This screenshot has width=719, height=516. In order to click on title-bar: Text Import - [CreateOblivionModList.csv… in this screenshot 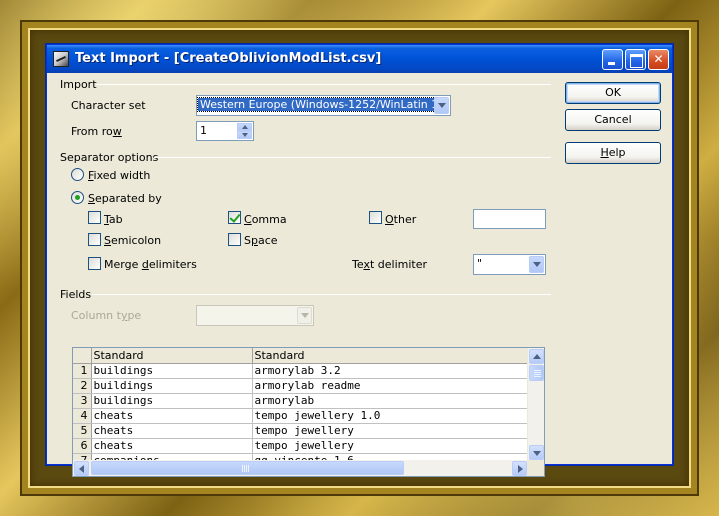, I will do `click(359, 59)`.